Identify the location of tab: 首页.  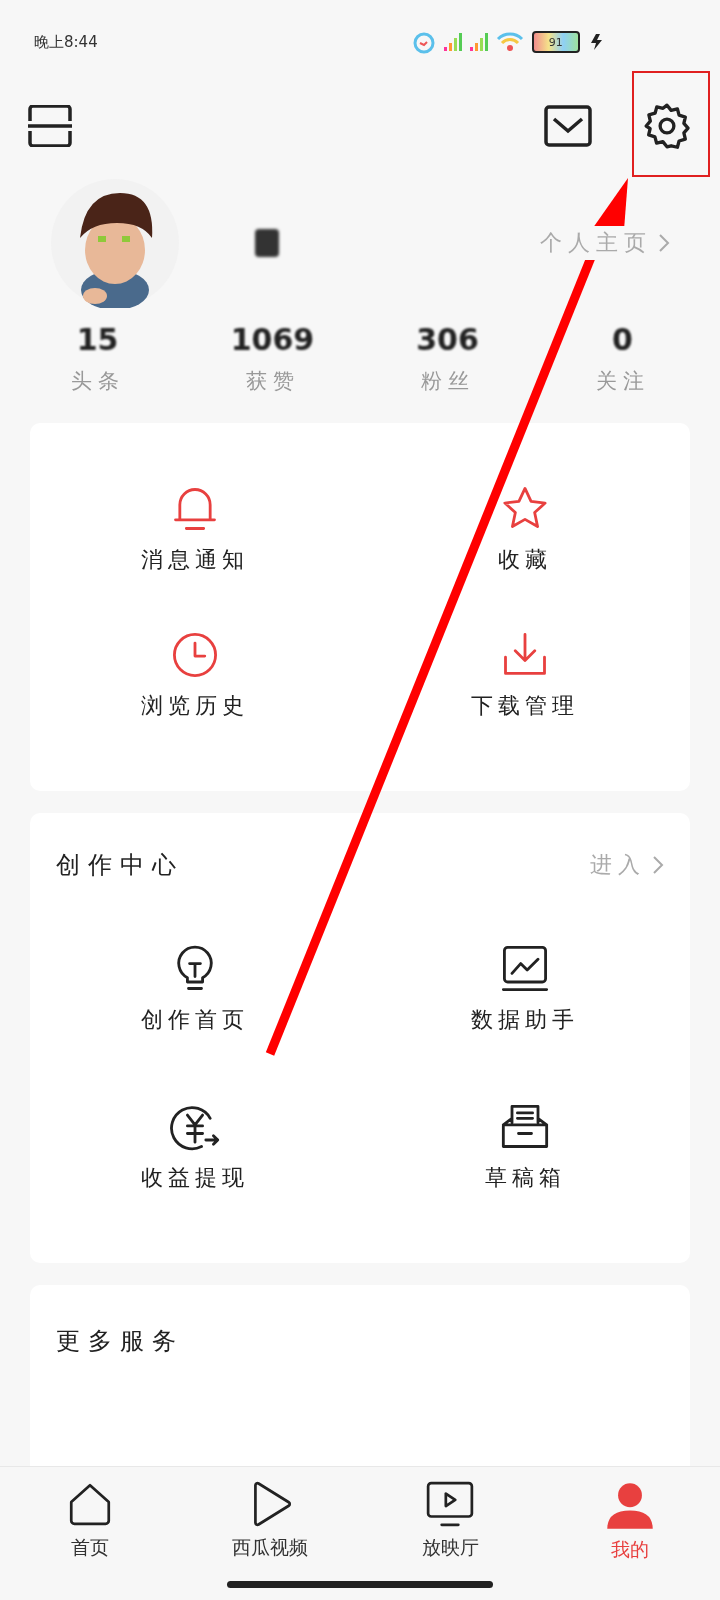
(90, 1519).